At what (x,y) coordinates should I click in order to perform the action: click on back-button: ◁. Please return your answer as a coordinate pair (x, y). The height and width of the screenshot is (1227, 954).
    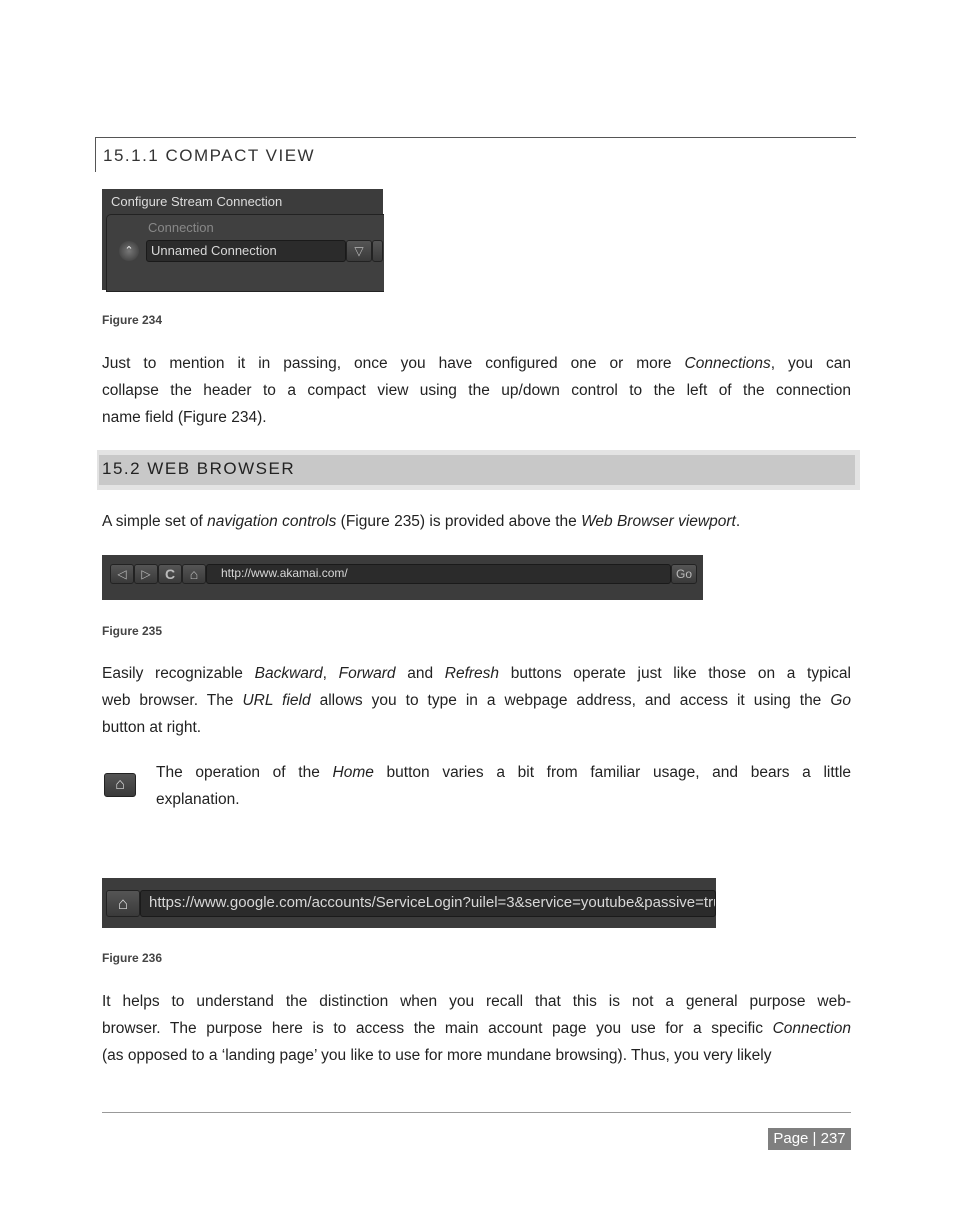
    Looking at the image, I should click on (122, 574).